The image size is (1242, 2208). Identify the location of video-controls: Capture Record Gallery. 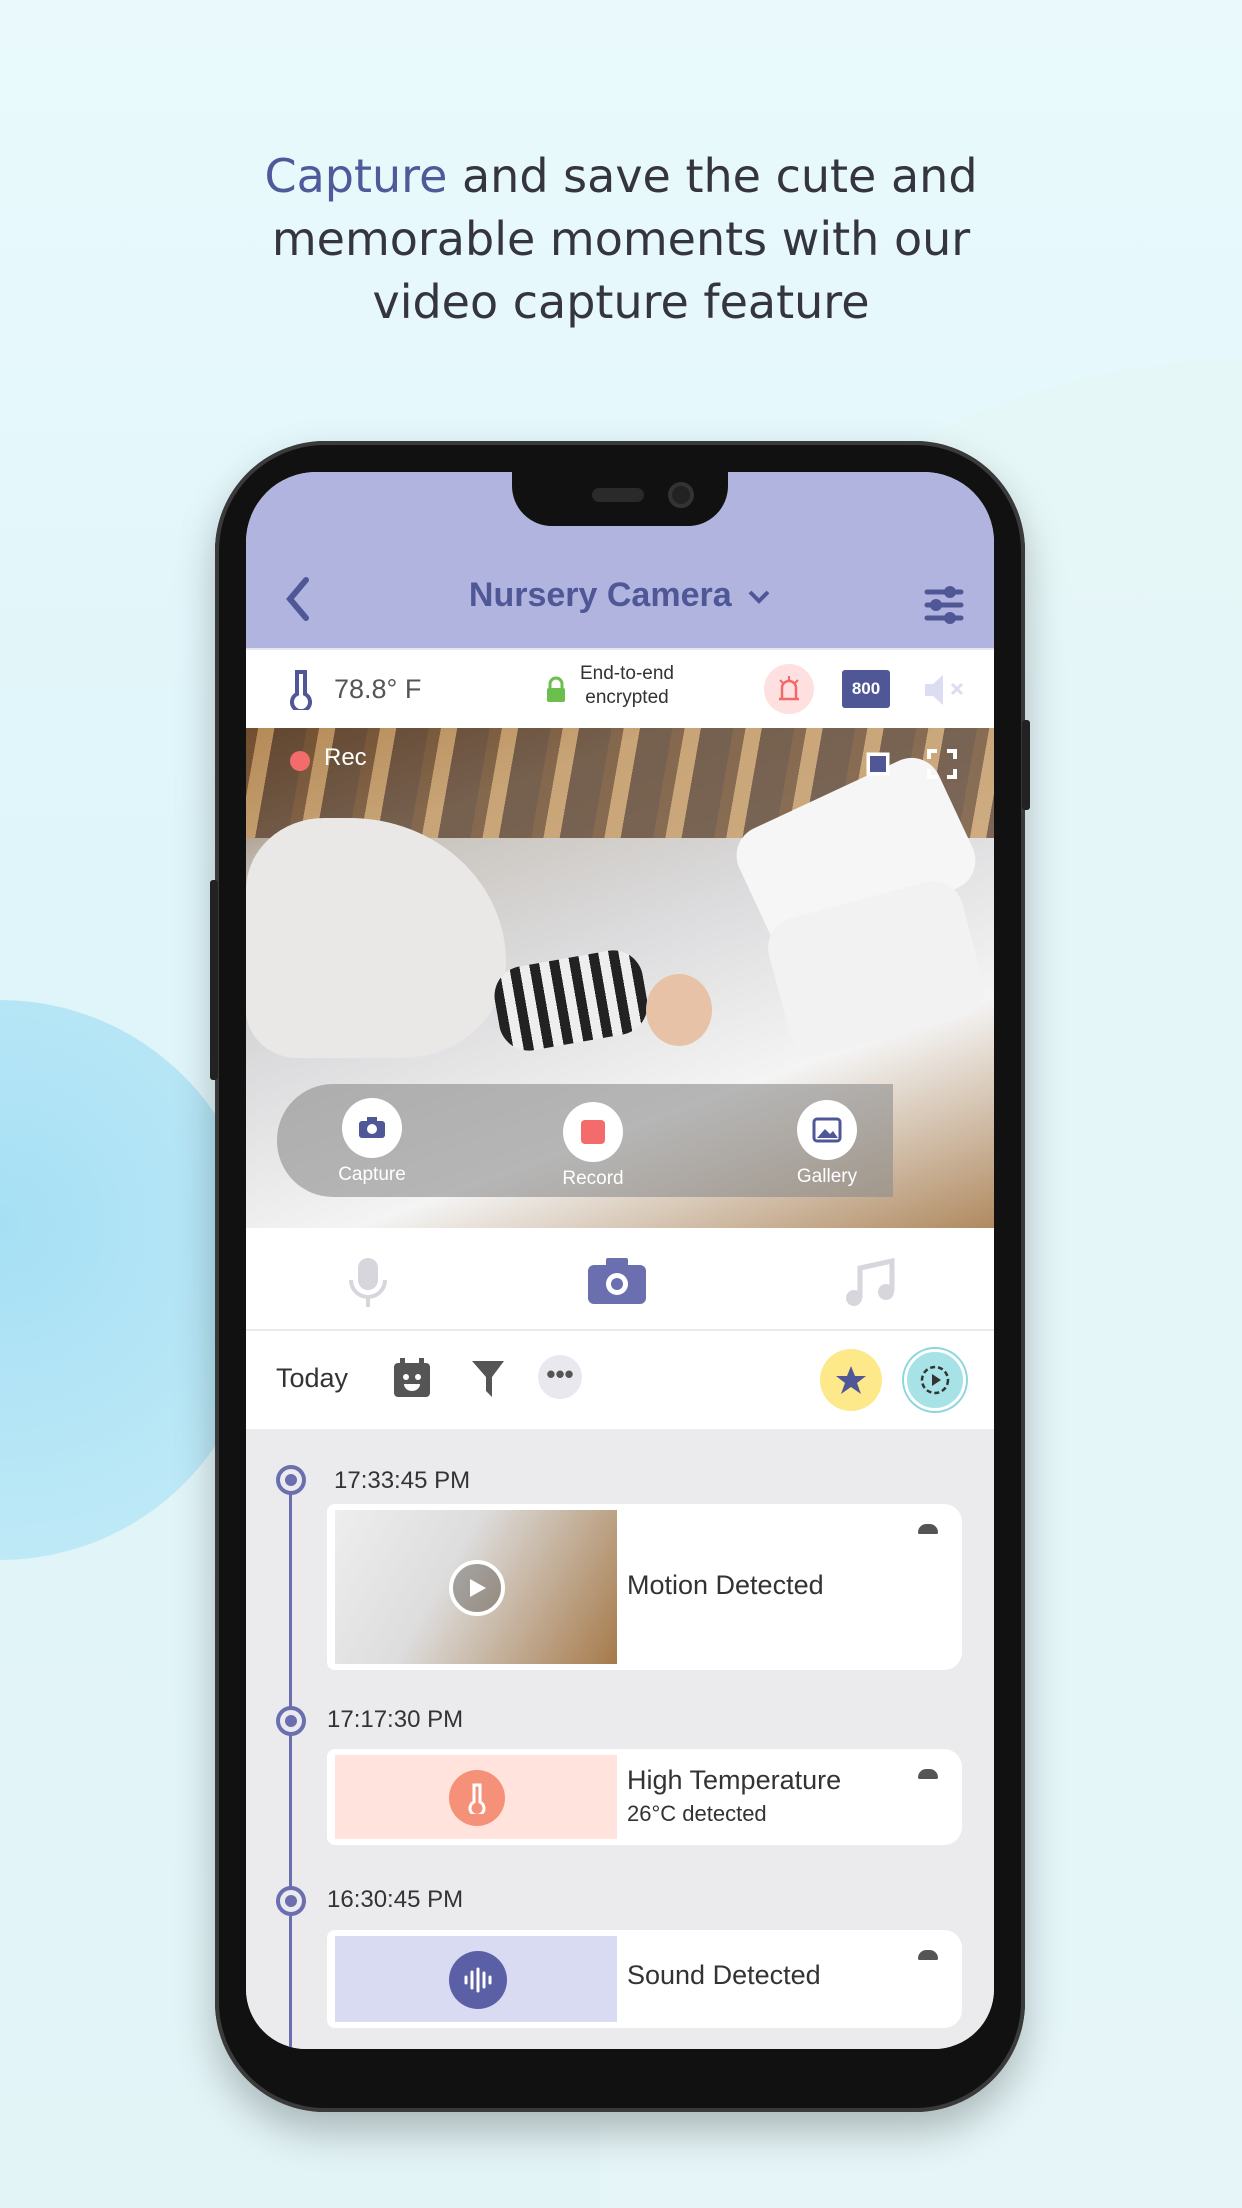
(585, 1140).